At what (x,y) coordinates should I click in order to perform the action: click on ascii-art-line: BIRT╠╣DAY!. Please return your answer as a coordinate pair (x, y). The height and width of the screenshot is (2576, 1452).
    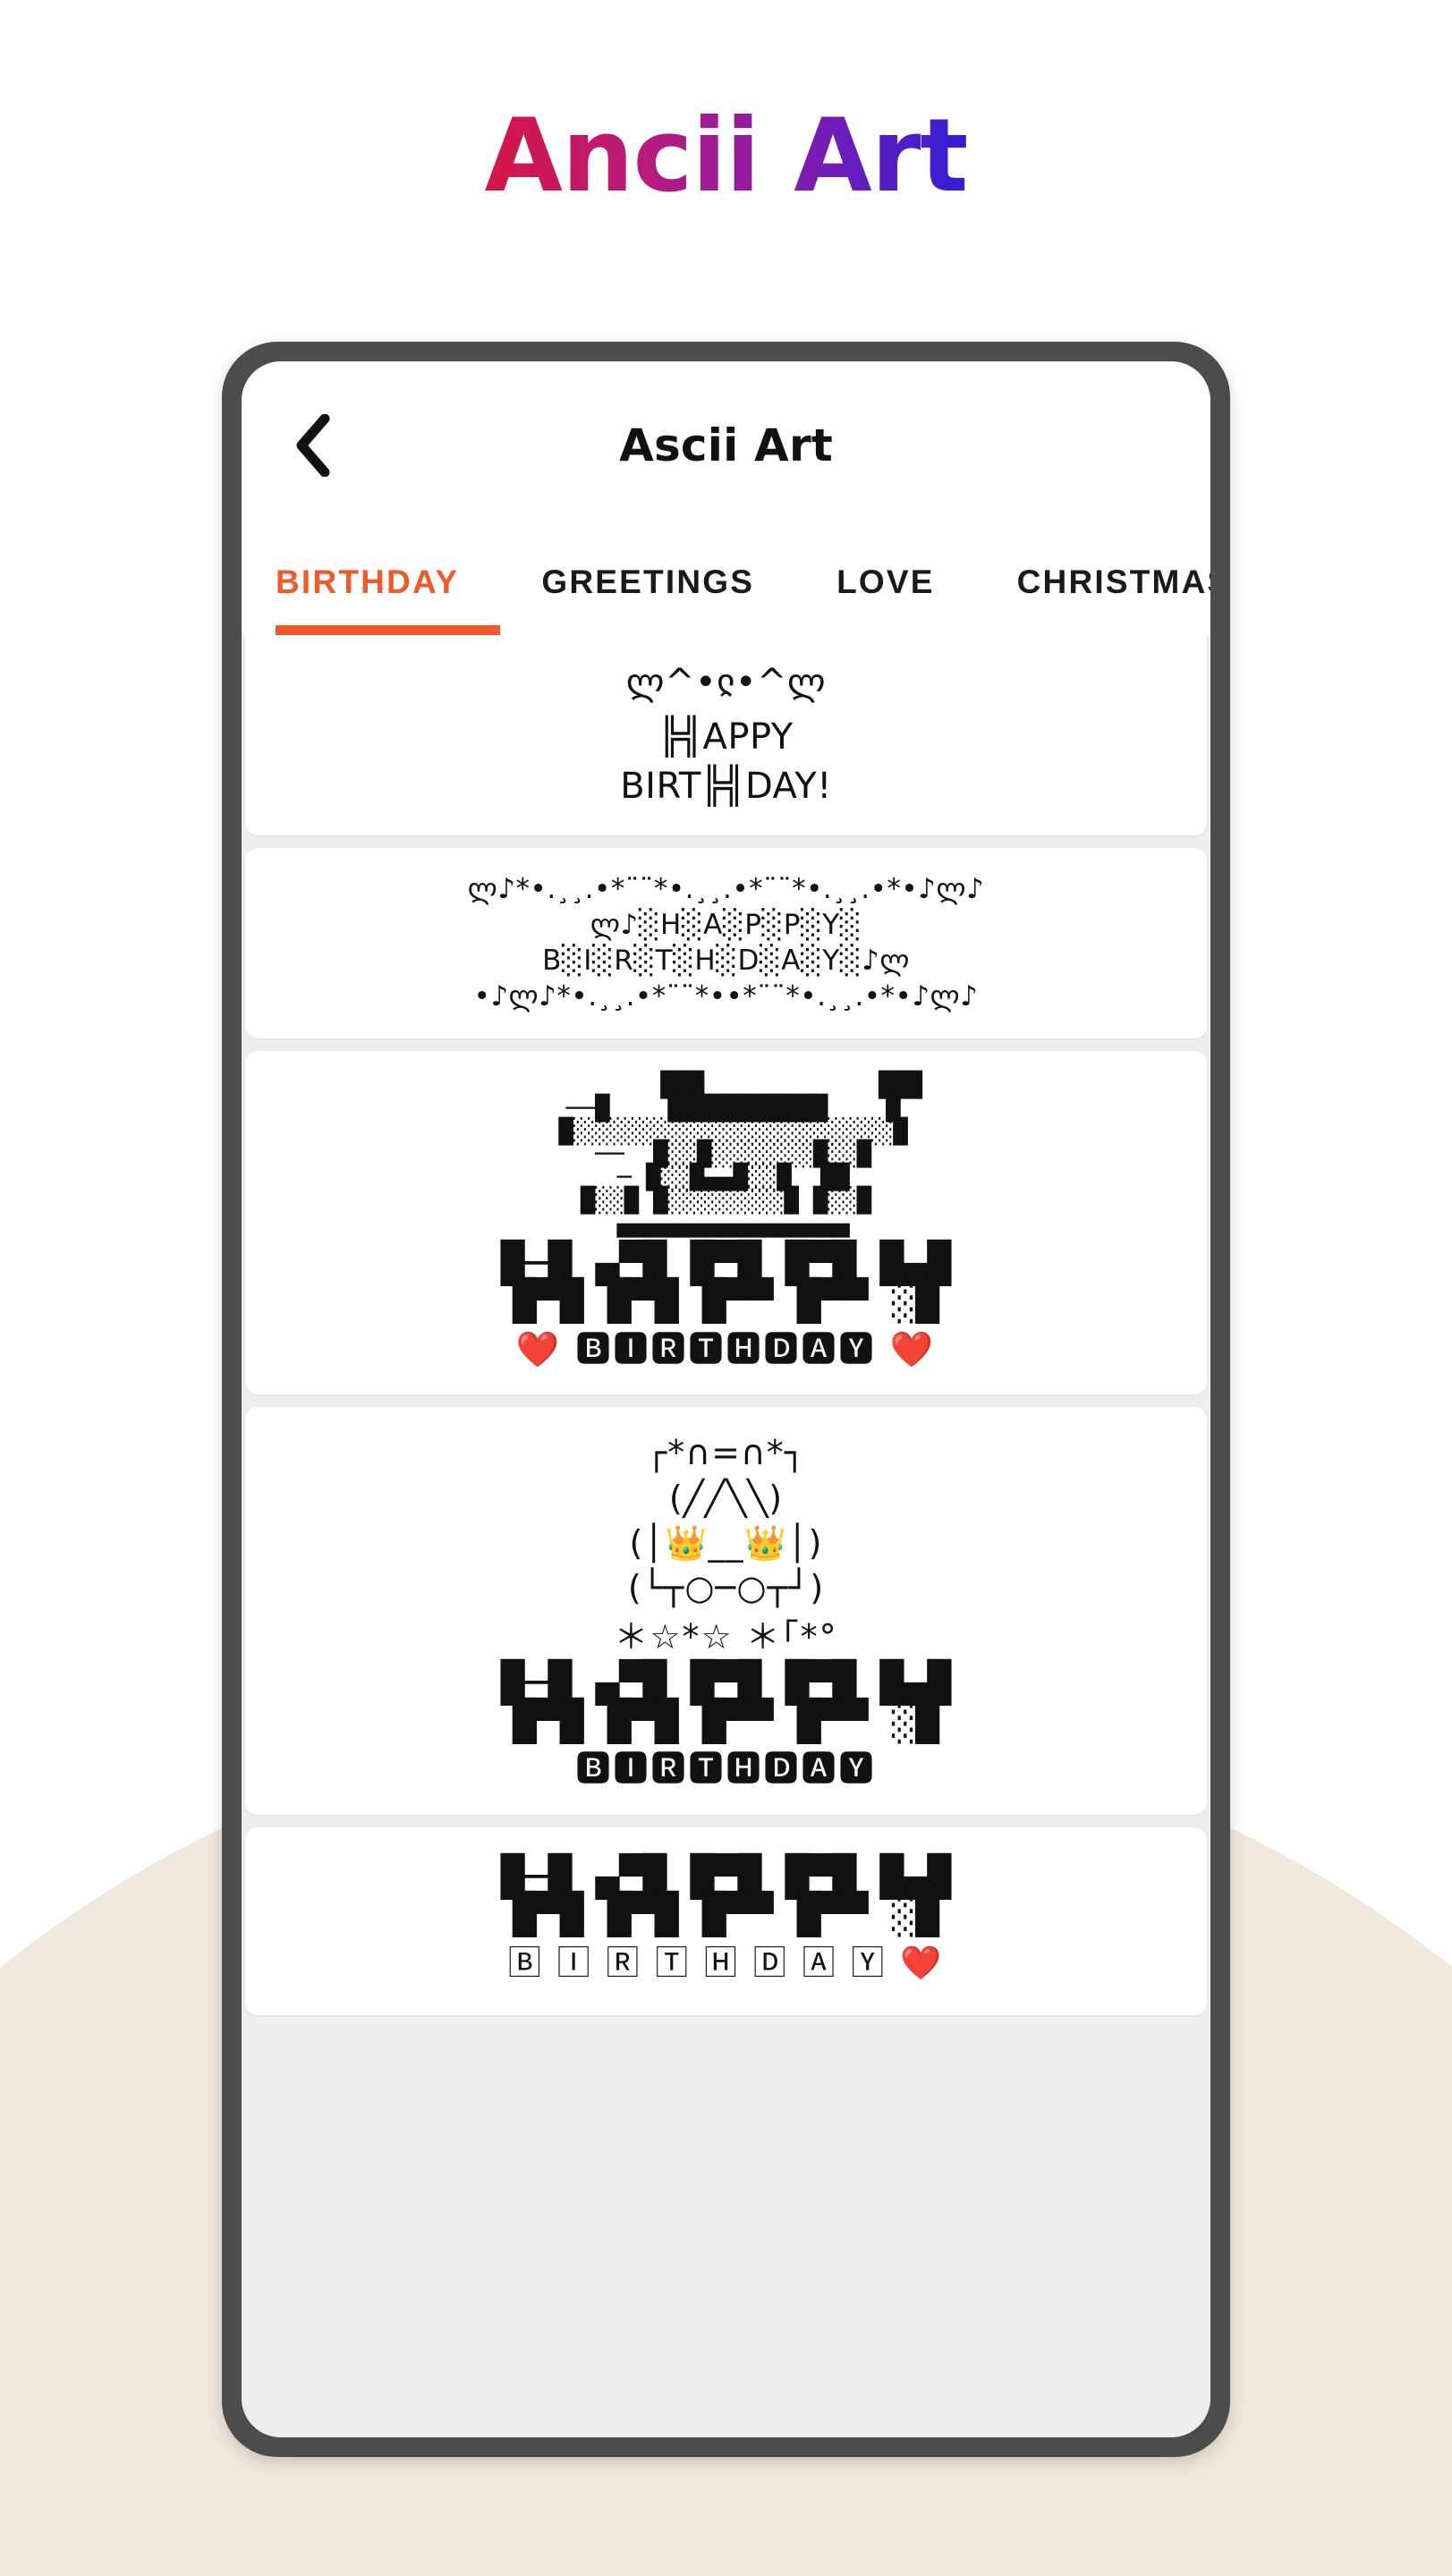
    Looking at the image, I should click on (726, 787).